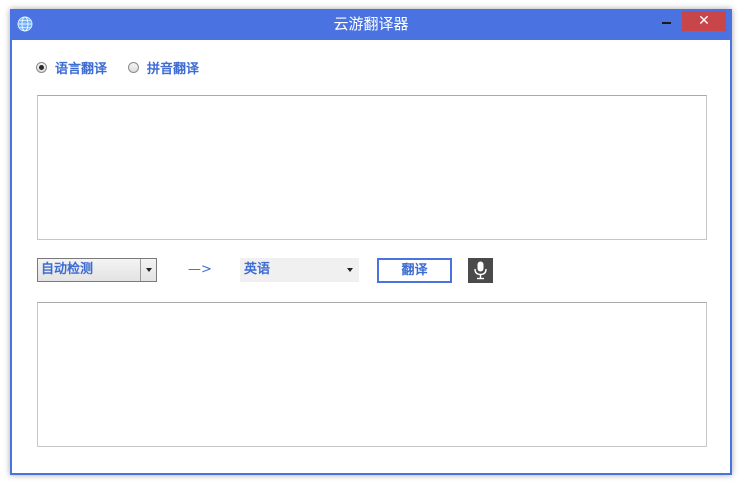 This screenshot has height=485, width=742. What do you see at coordinates (67, 269) in the screenshot?
I see `source-language-value: 自动检测` at bounding box center [67, 269].